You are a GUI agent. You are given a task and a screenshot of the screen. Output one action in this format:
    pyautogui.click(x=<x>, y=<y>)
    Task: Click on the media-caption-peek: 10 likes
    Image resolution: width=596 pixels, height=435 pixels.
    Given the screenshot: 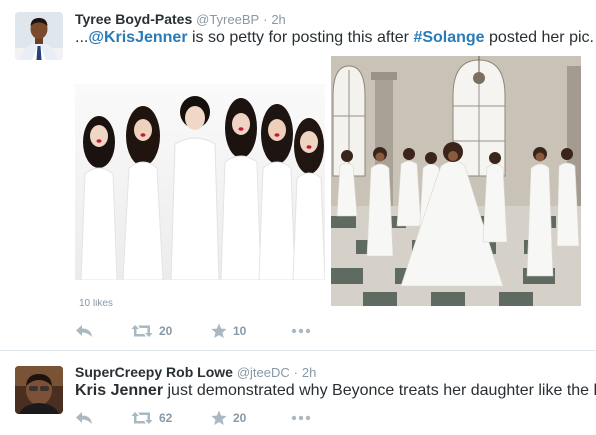 What is the action you would take?
    pyautogui.click(x=96, y=303)
    